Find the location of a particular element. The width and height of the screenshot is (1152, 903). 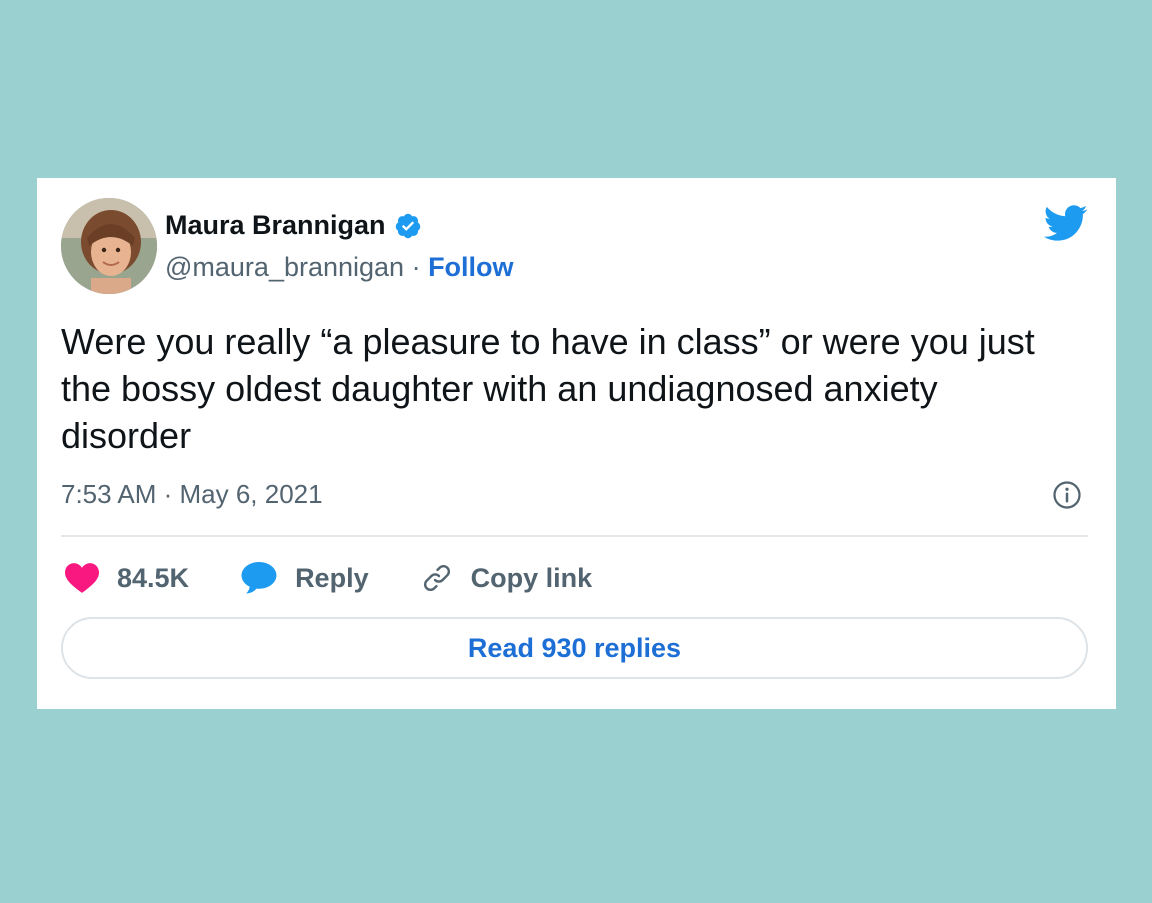

heart-icon is located at coordinates (82, 578).